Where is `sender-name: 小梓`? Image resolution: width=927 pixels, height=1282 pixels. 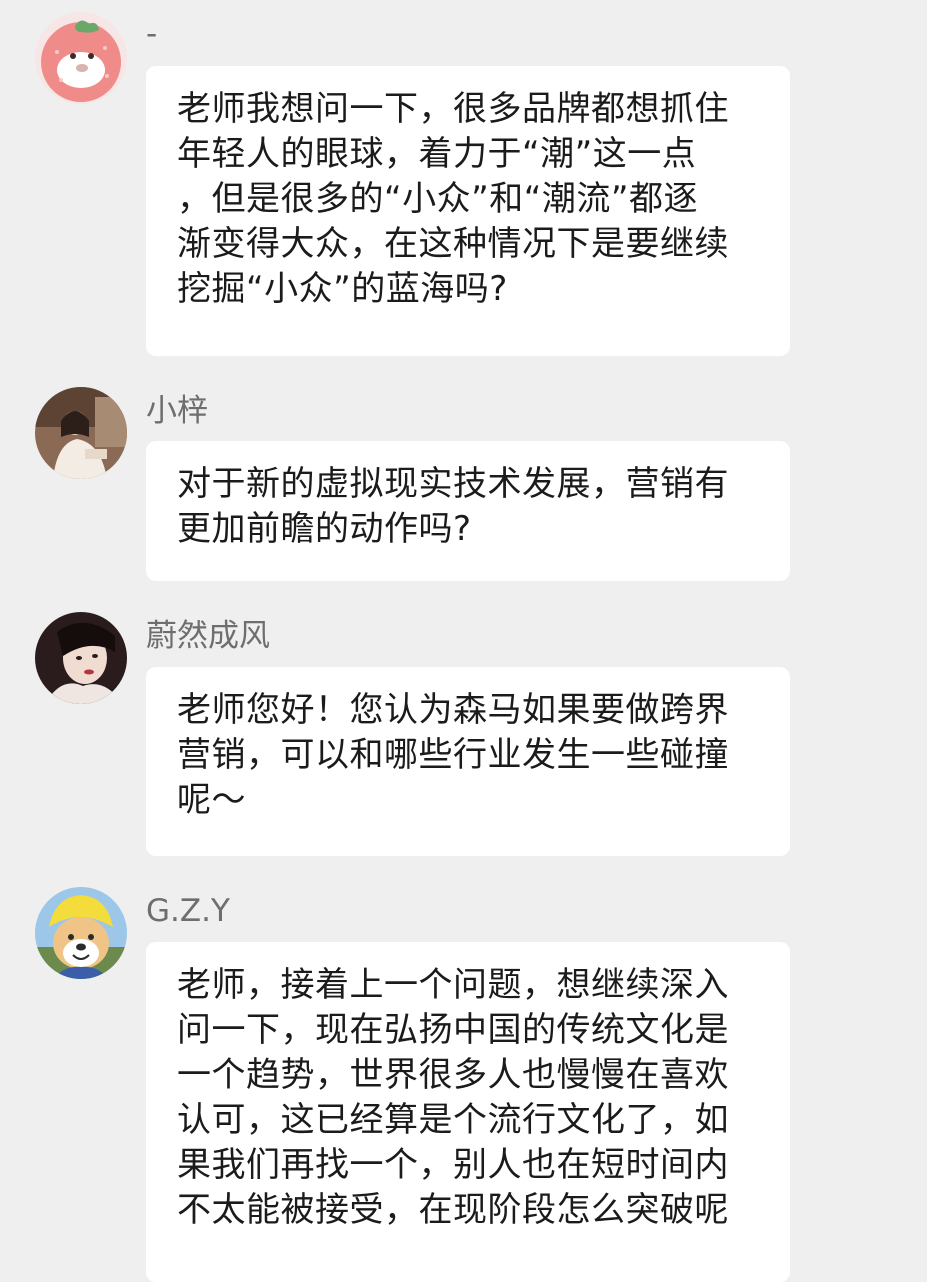 sender-name: 小梓 is located at coordinates (177, 411).